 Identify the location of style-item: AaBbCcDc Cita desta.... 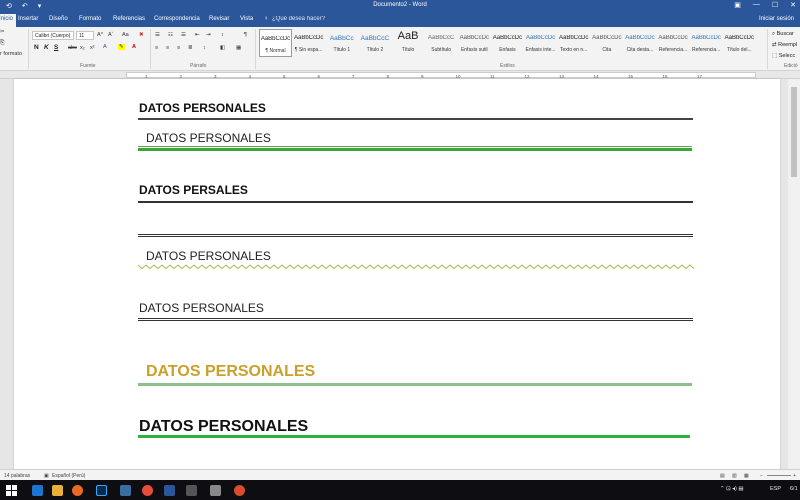
(639, 43).